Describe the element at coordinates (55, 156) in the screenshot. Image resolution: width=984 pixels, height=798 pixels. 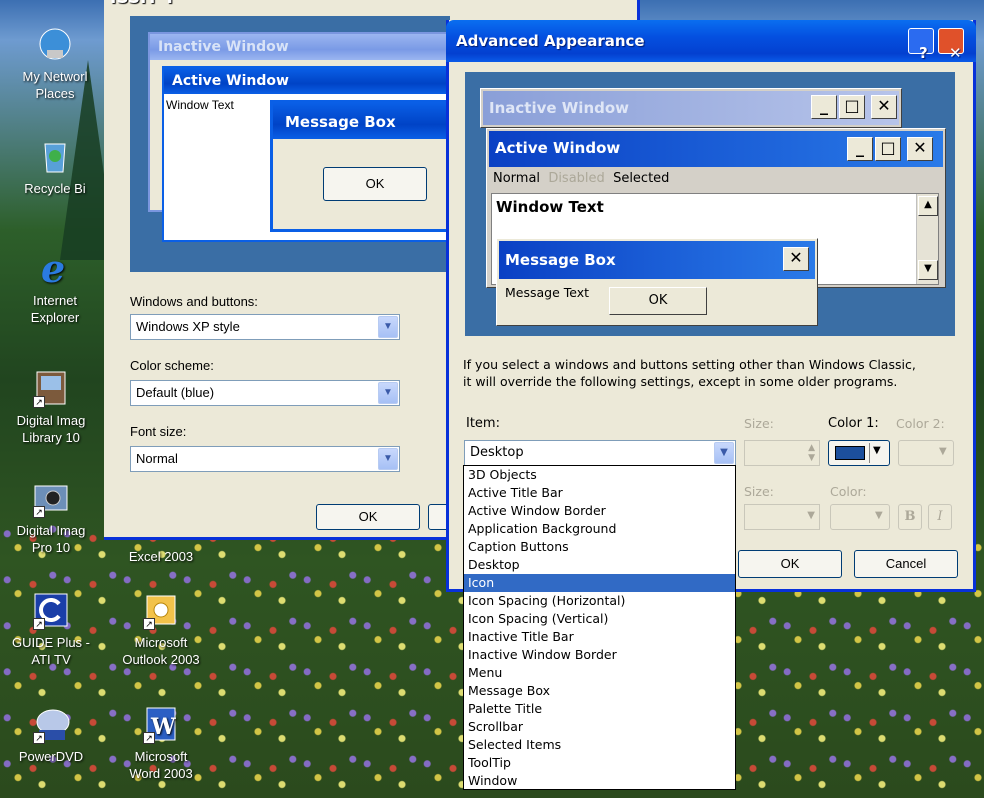
I see `recycle-bin-icon` at that location.